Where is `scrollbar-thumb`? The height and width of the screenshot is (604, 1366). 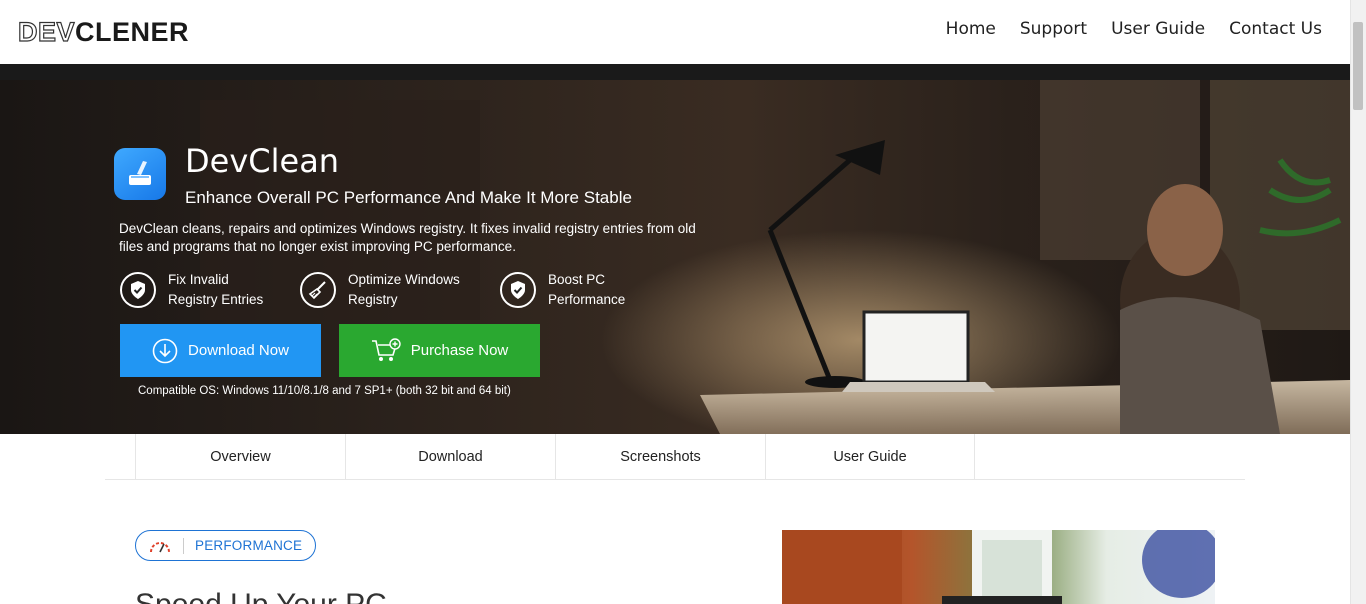
scrollbar-thumb is located at coordinates (1358, 66).